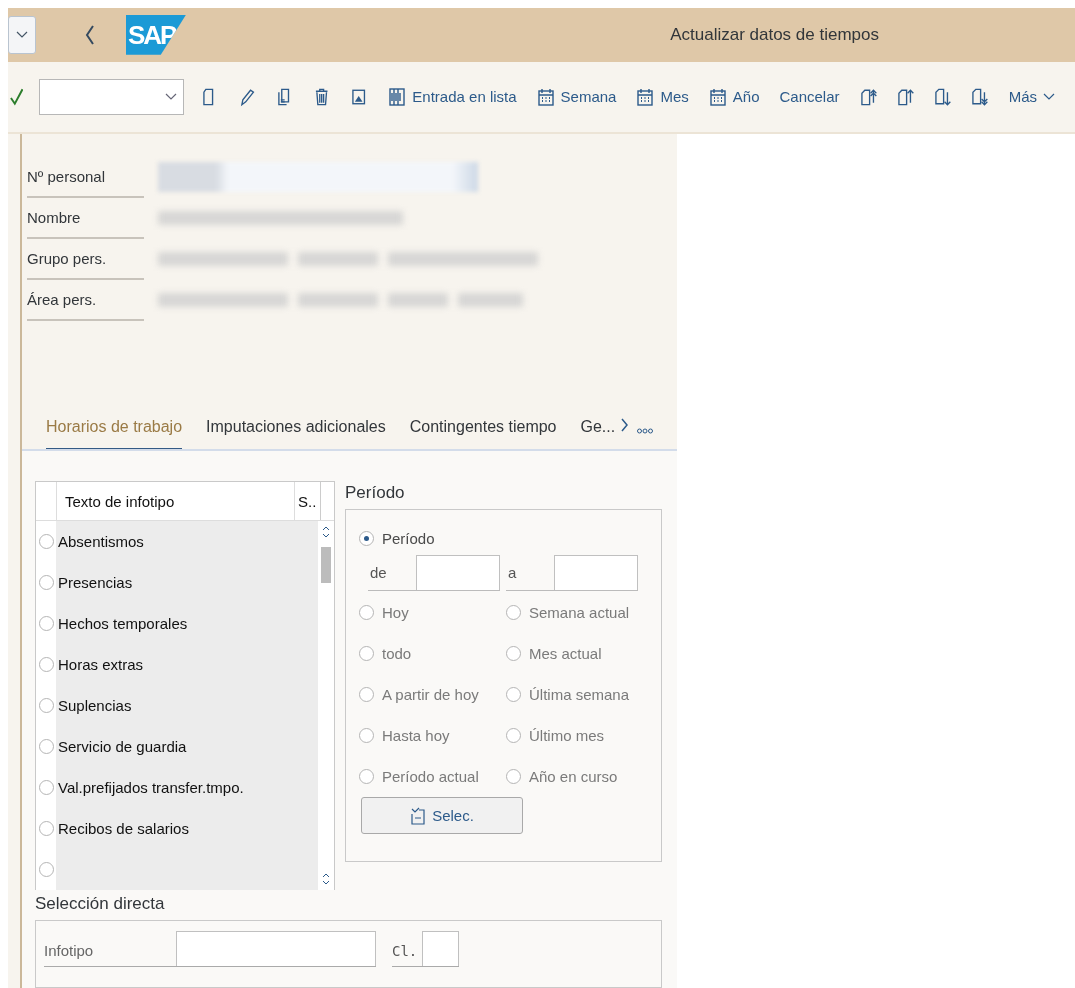 The height and width of the screenshot is (988, 1075). What do you see at coordinates (452, 96) in the screenshot?
I see `toolbar-button: Entrada en lista` at bounding box center [452, 96].